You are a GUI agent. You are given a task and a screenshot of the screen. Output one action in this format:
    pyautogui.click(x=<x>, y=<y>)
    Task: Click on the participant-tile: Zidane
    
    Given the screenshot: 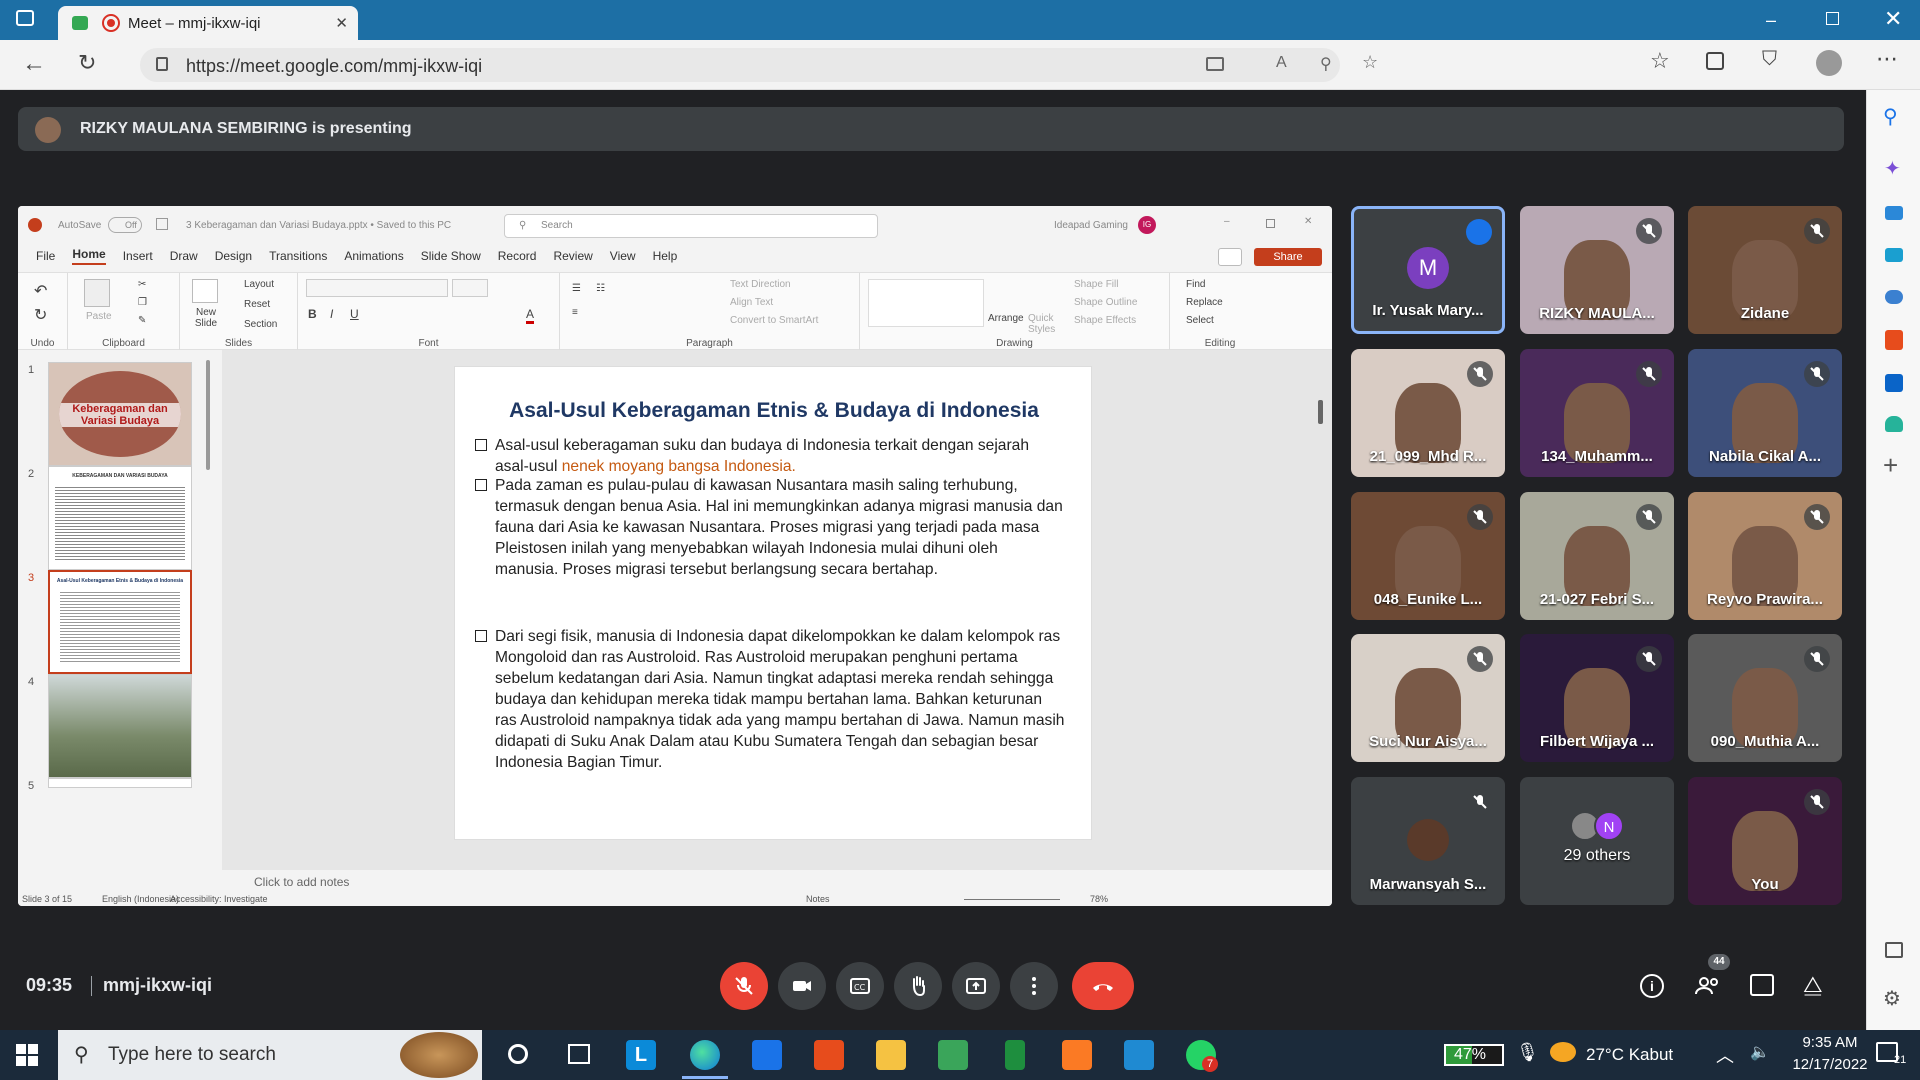 What is the action you would take?
    pyautogui.click(x=1765, y=270)
    